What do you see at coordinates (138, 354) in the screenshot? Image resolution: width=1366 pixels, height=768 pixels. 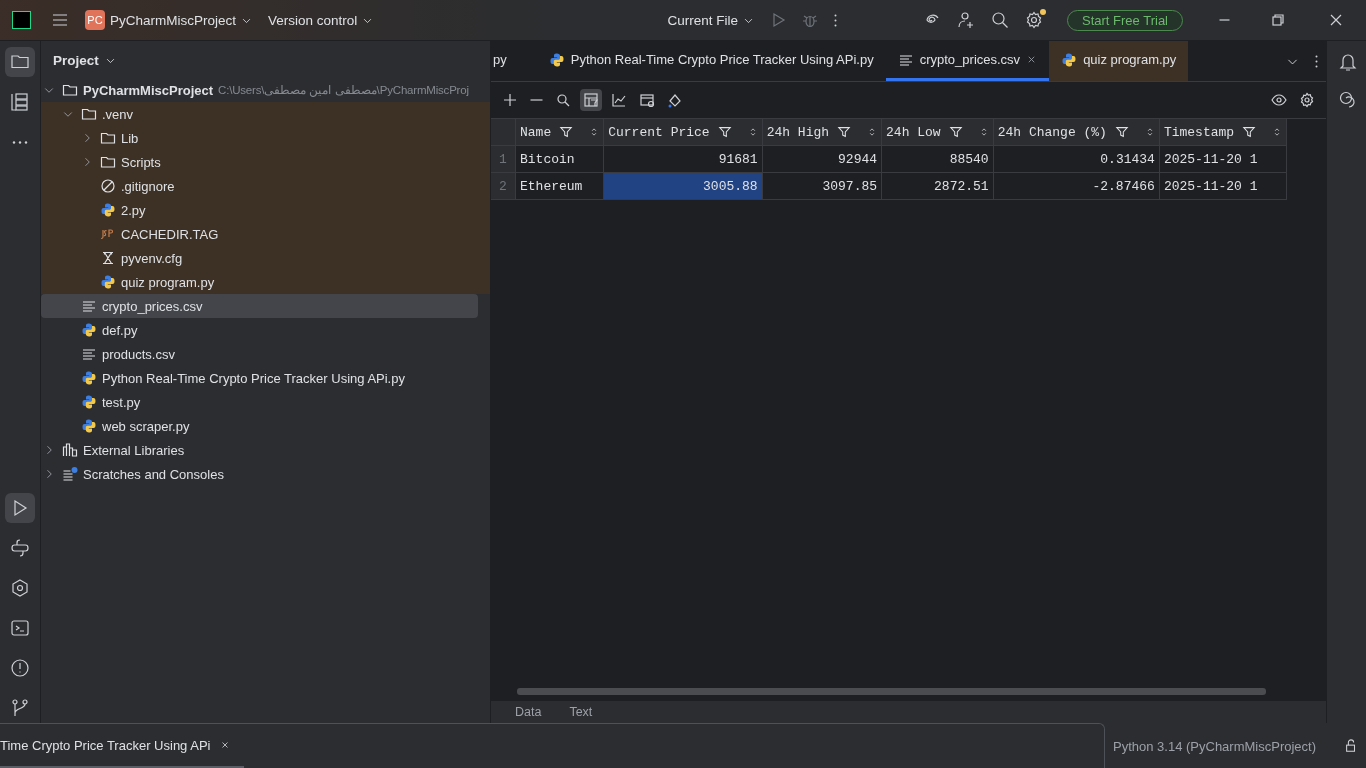 I see `file-name: products.csv` at bounding box center [138, 354].